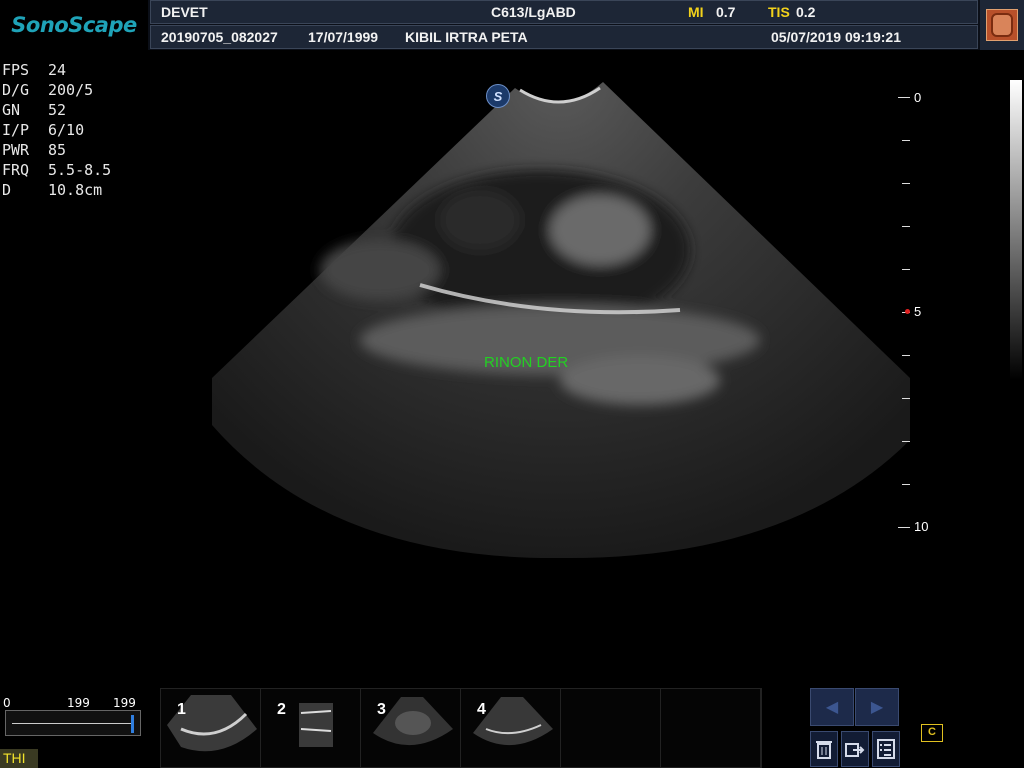  What do you see at coordinates (921, 526) in the screenshot?
I see `depth-label-10: 10` at bounding box center [921, 526].